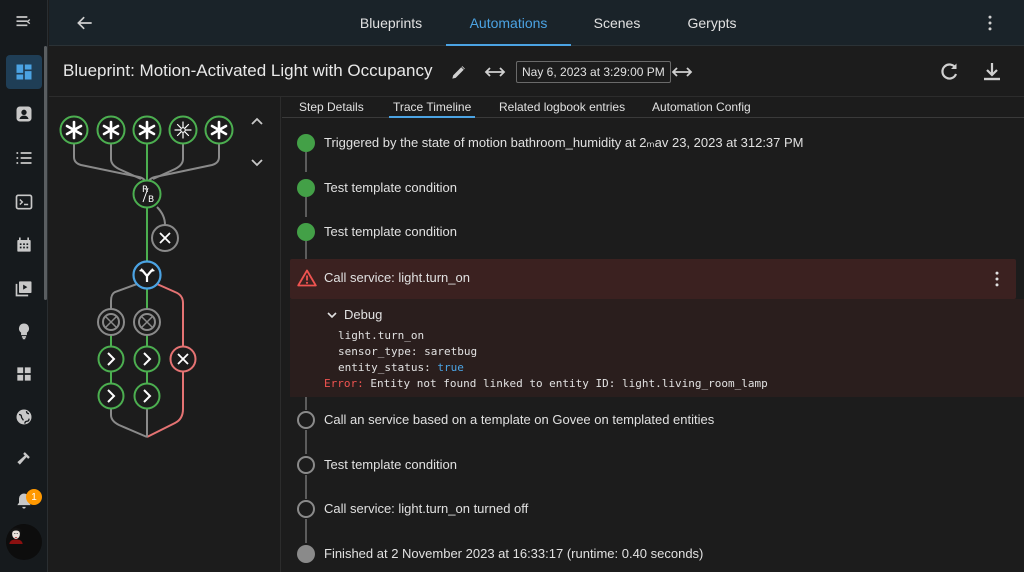 This screenshot has width=1024, height=572. What do you see at coordinates (354, 314) in the screenshot?
I see `debug-toggle: Debug` at bounding box center [354, 314].